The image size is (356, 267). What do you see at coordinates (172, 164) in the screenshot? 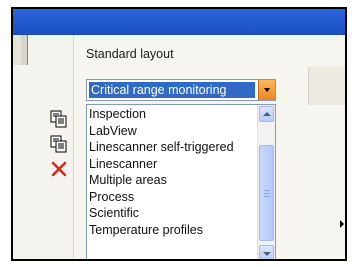
I see `list-item: Linescanner` at bounding box center [172, 164].